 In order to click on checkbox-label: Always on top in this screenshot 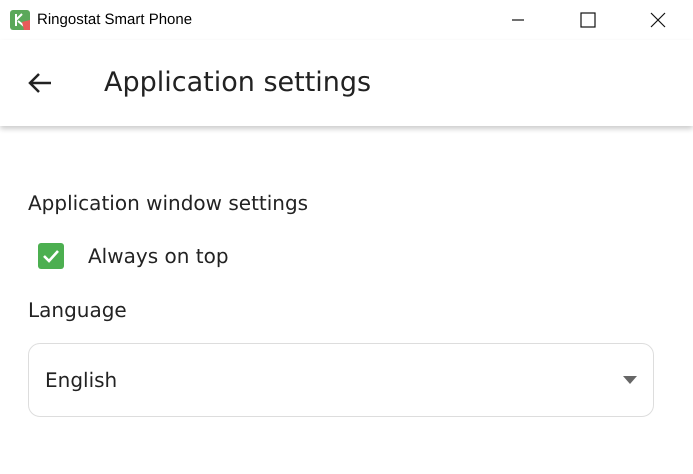, I will do `click(158, 256)`.